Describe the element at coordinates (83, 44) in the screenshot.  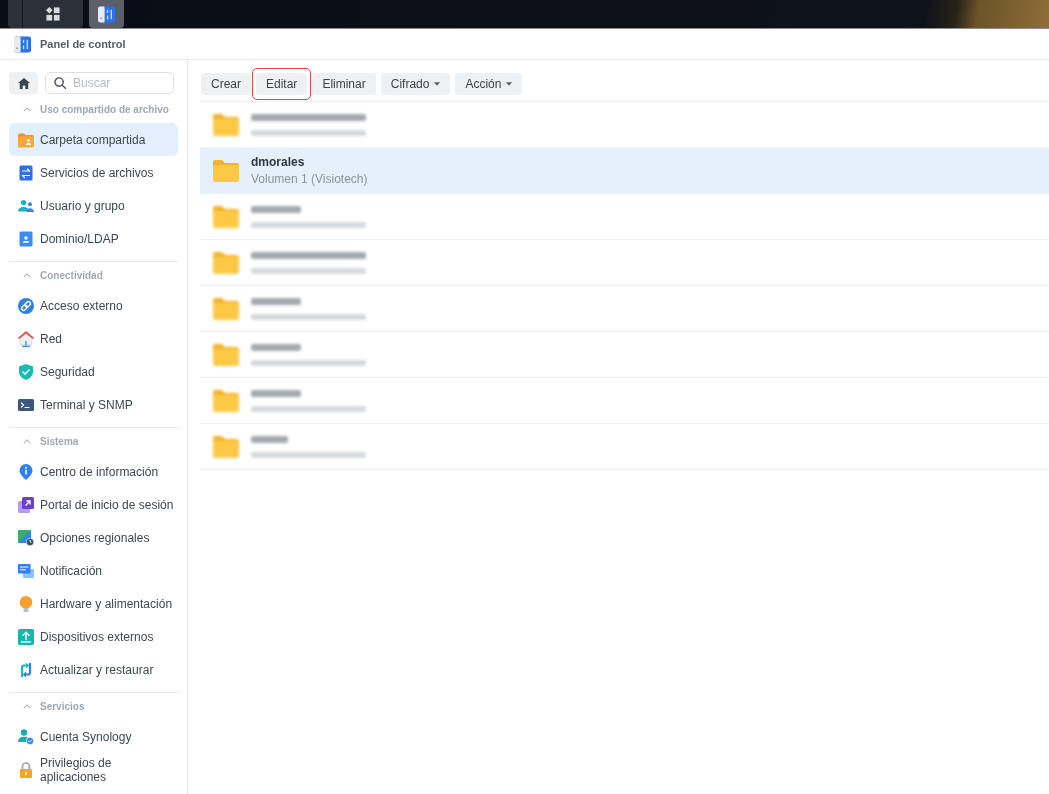
I see `window-title: Panel de control` at that location.